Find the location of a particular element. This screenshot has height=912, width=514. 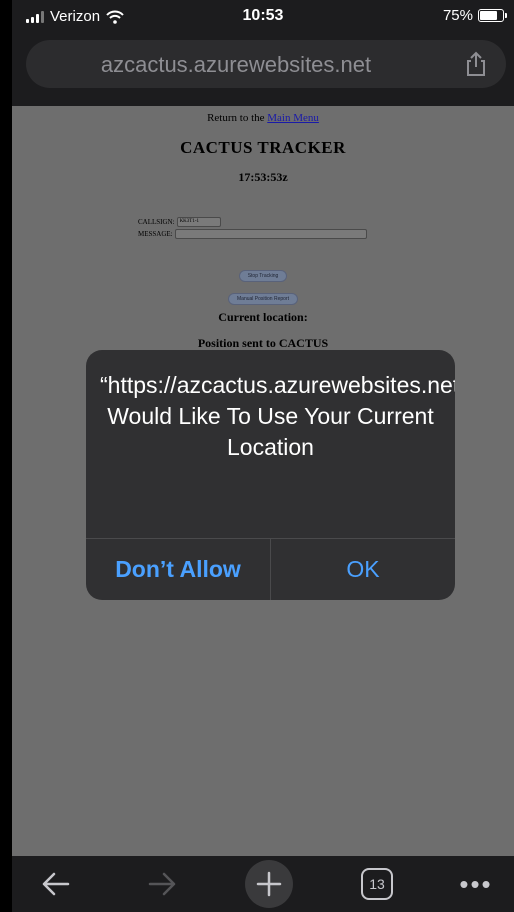

position-sent-text: Position sent to CACTUS is located at coordinates (263, 343).